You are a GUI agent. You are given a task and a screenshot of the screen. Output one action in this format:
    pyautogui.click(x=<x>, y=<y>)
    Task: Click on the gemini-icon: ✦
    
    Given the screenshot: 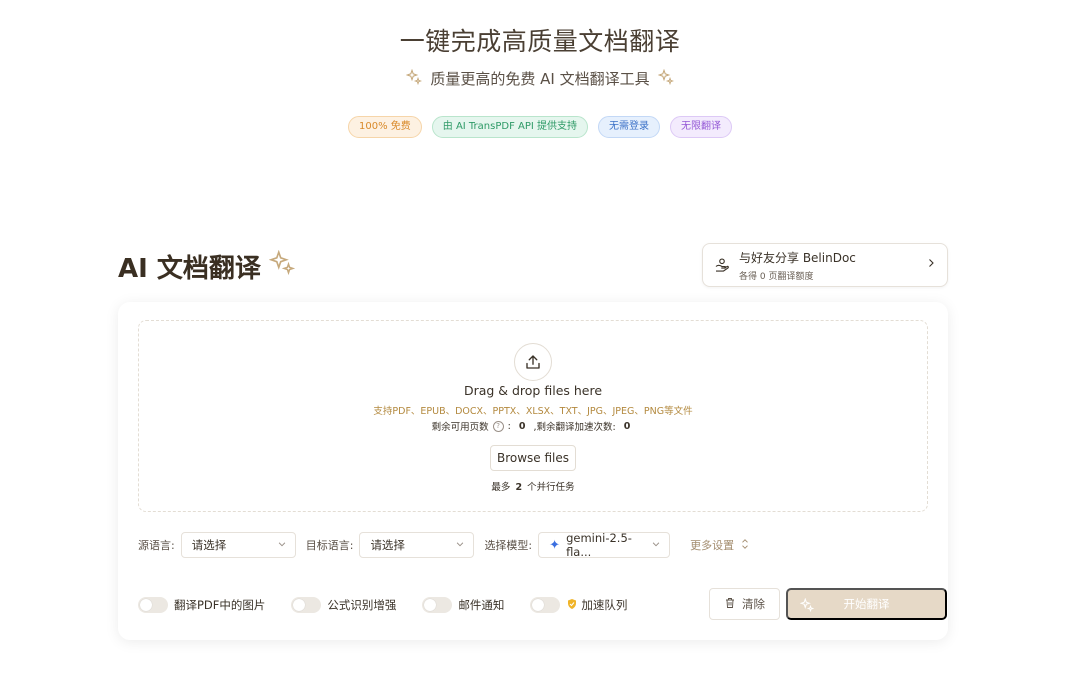 What is the action you would take?
    pyautogui.click(x=555, y=545)
    